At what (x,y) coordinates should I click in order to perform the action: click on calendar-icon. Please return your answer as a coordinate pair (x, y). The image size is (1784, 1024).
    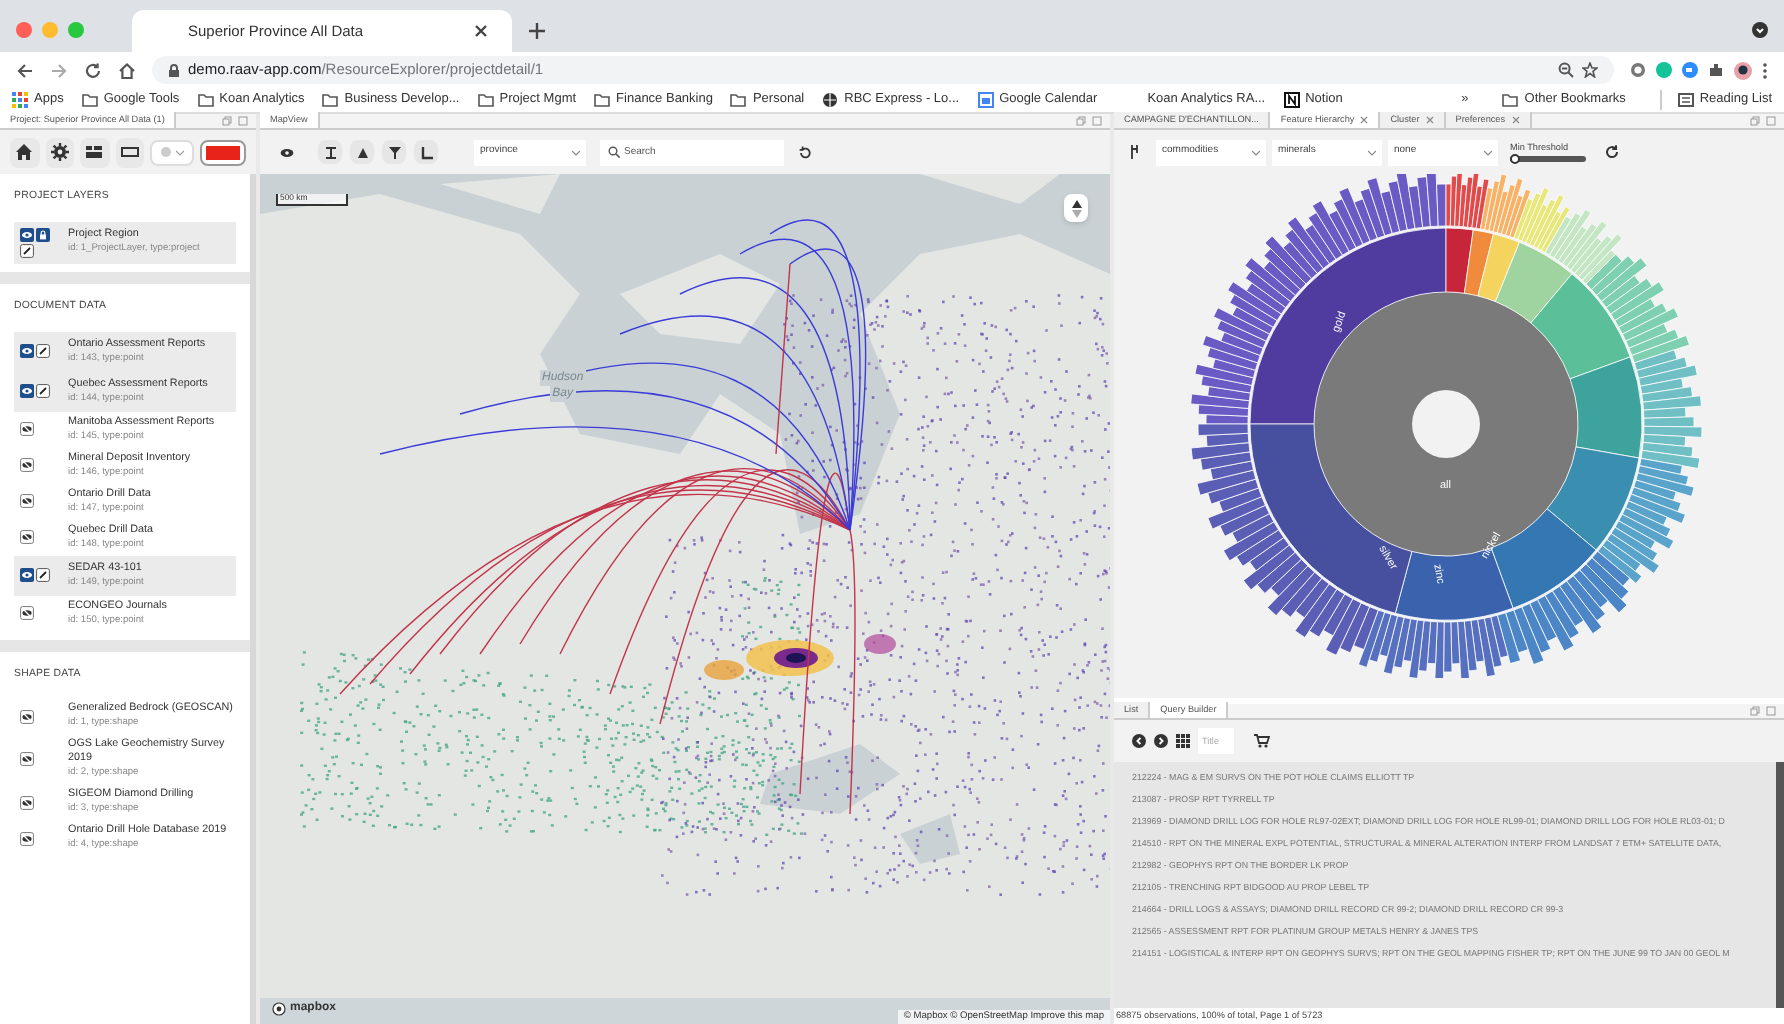
    Looking at the image, I should click on (985, 100).